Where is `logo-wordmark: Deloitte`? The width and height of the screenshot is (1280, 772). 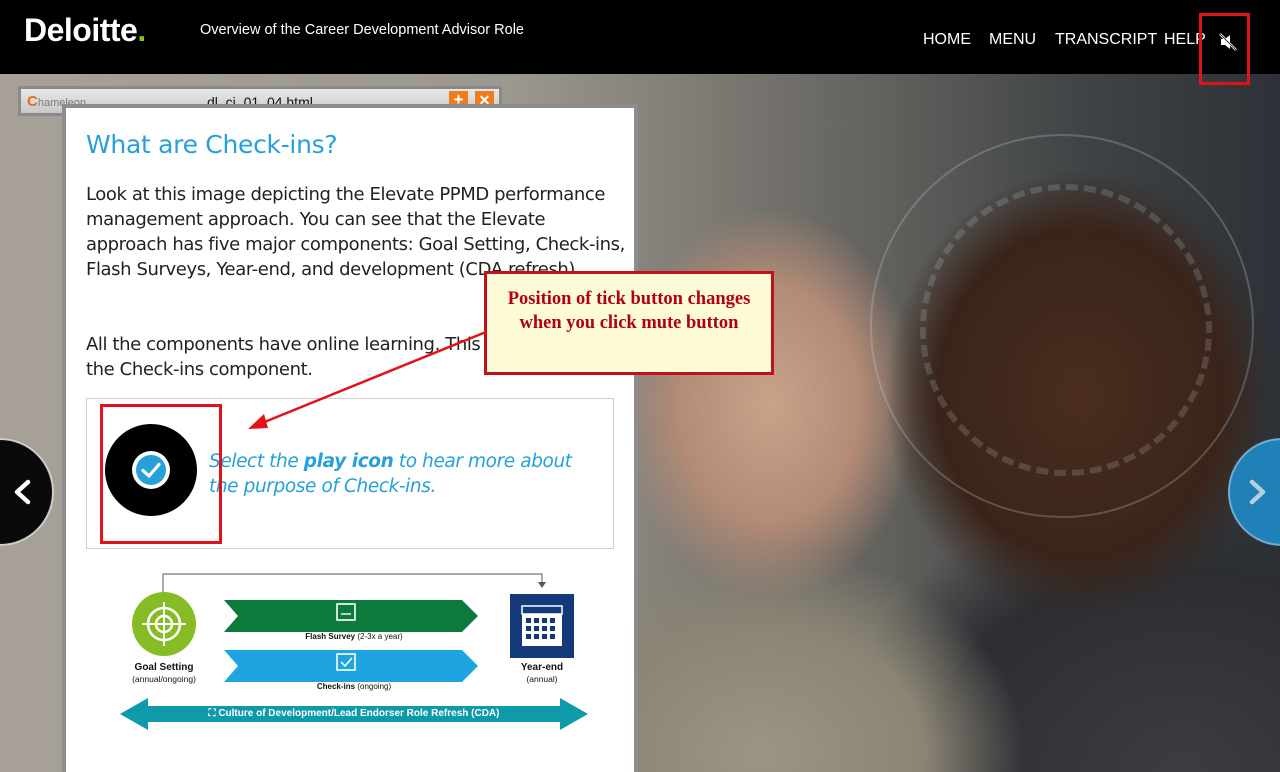 logo-wordmark: Deloitte is located at coordinates (81, 30).